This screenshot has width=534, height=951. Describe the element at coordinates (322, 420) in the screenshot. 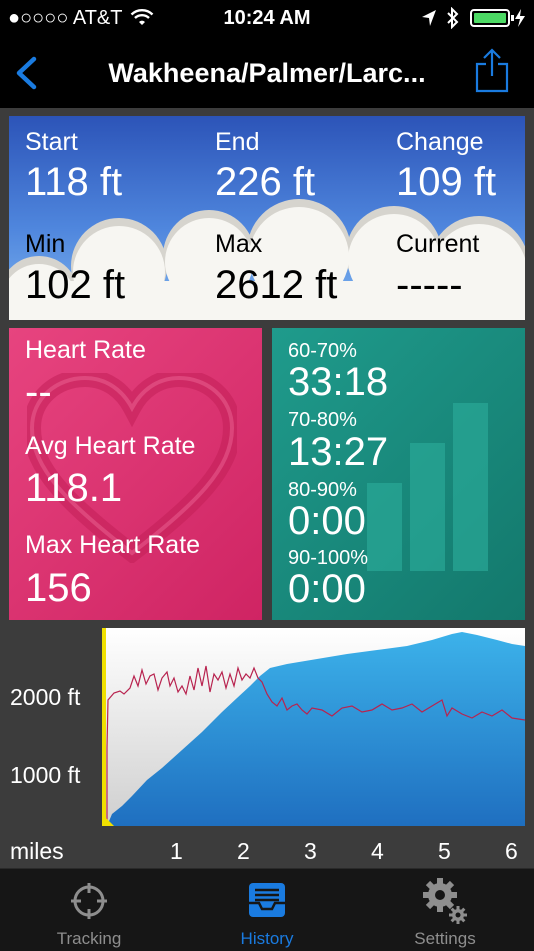

I see `zone-70-80-label: 70-80%` at that location.